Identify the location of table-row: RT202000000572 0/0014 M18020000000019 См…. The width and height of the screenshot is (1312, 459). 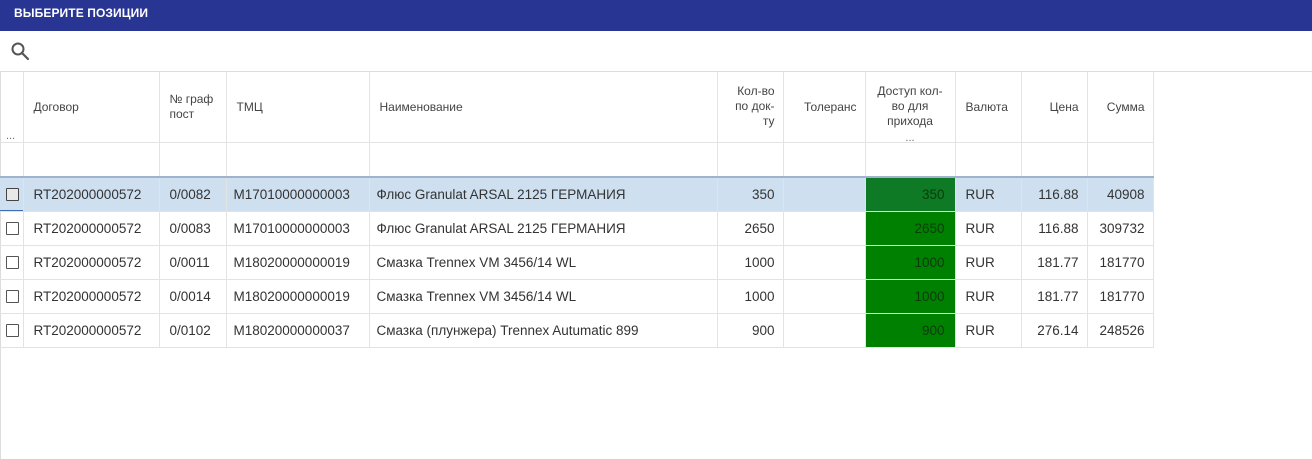
(577, 296).